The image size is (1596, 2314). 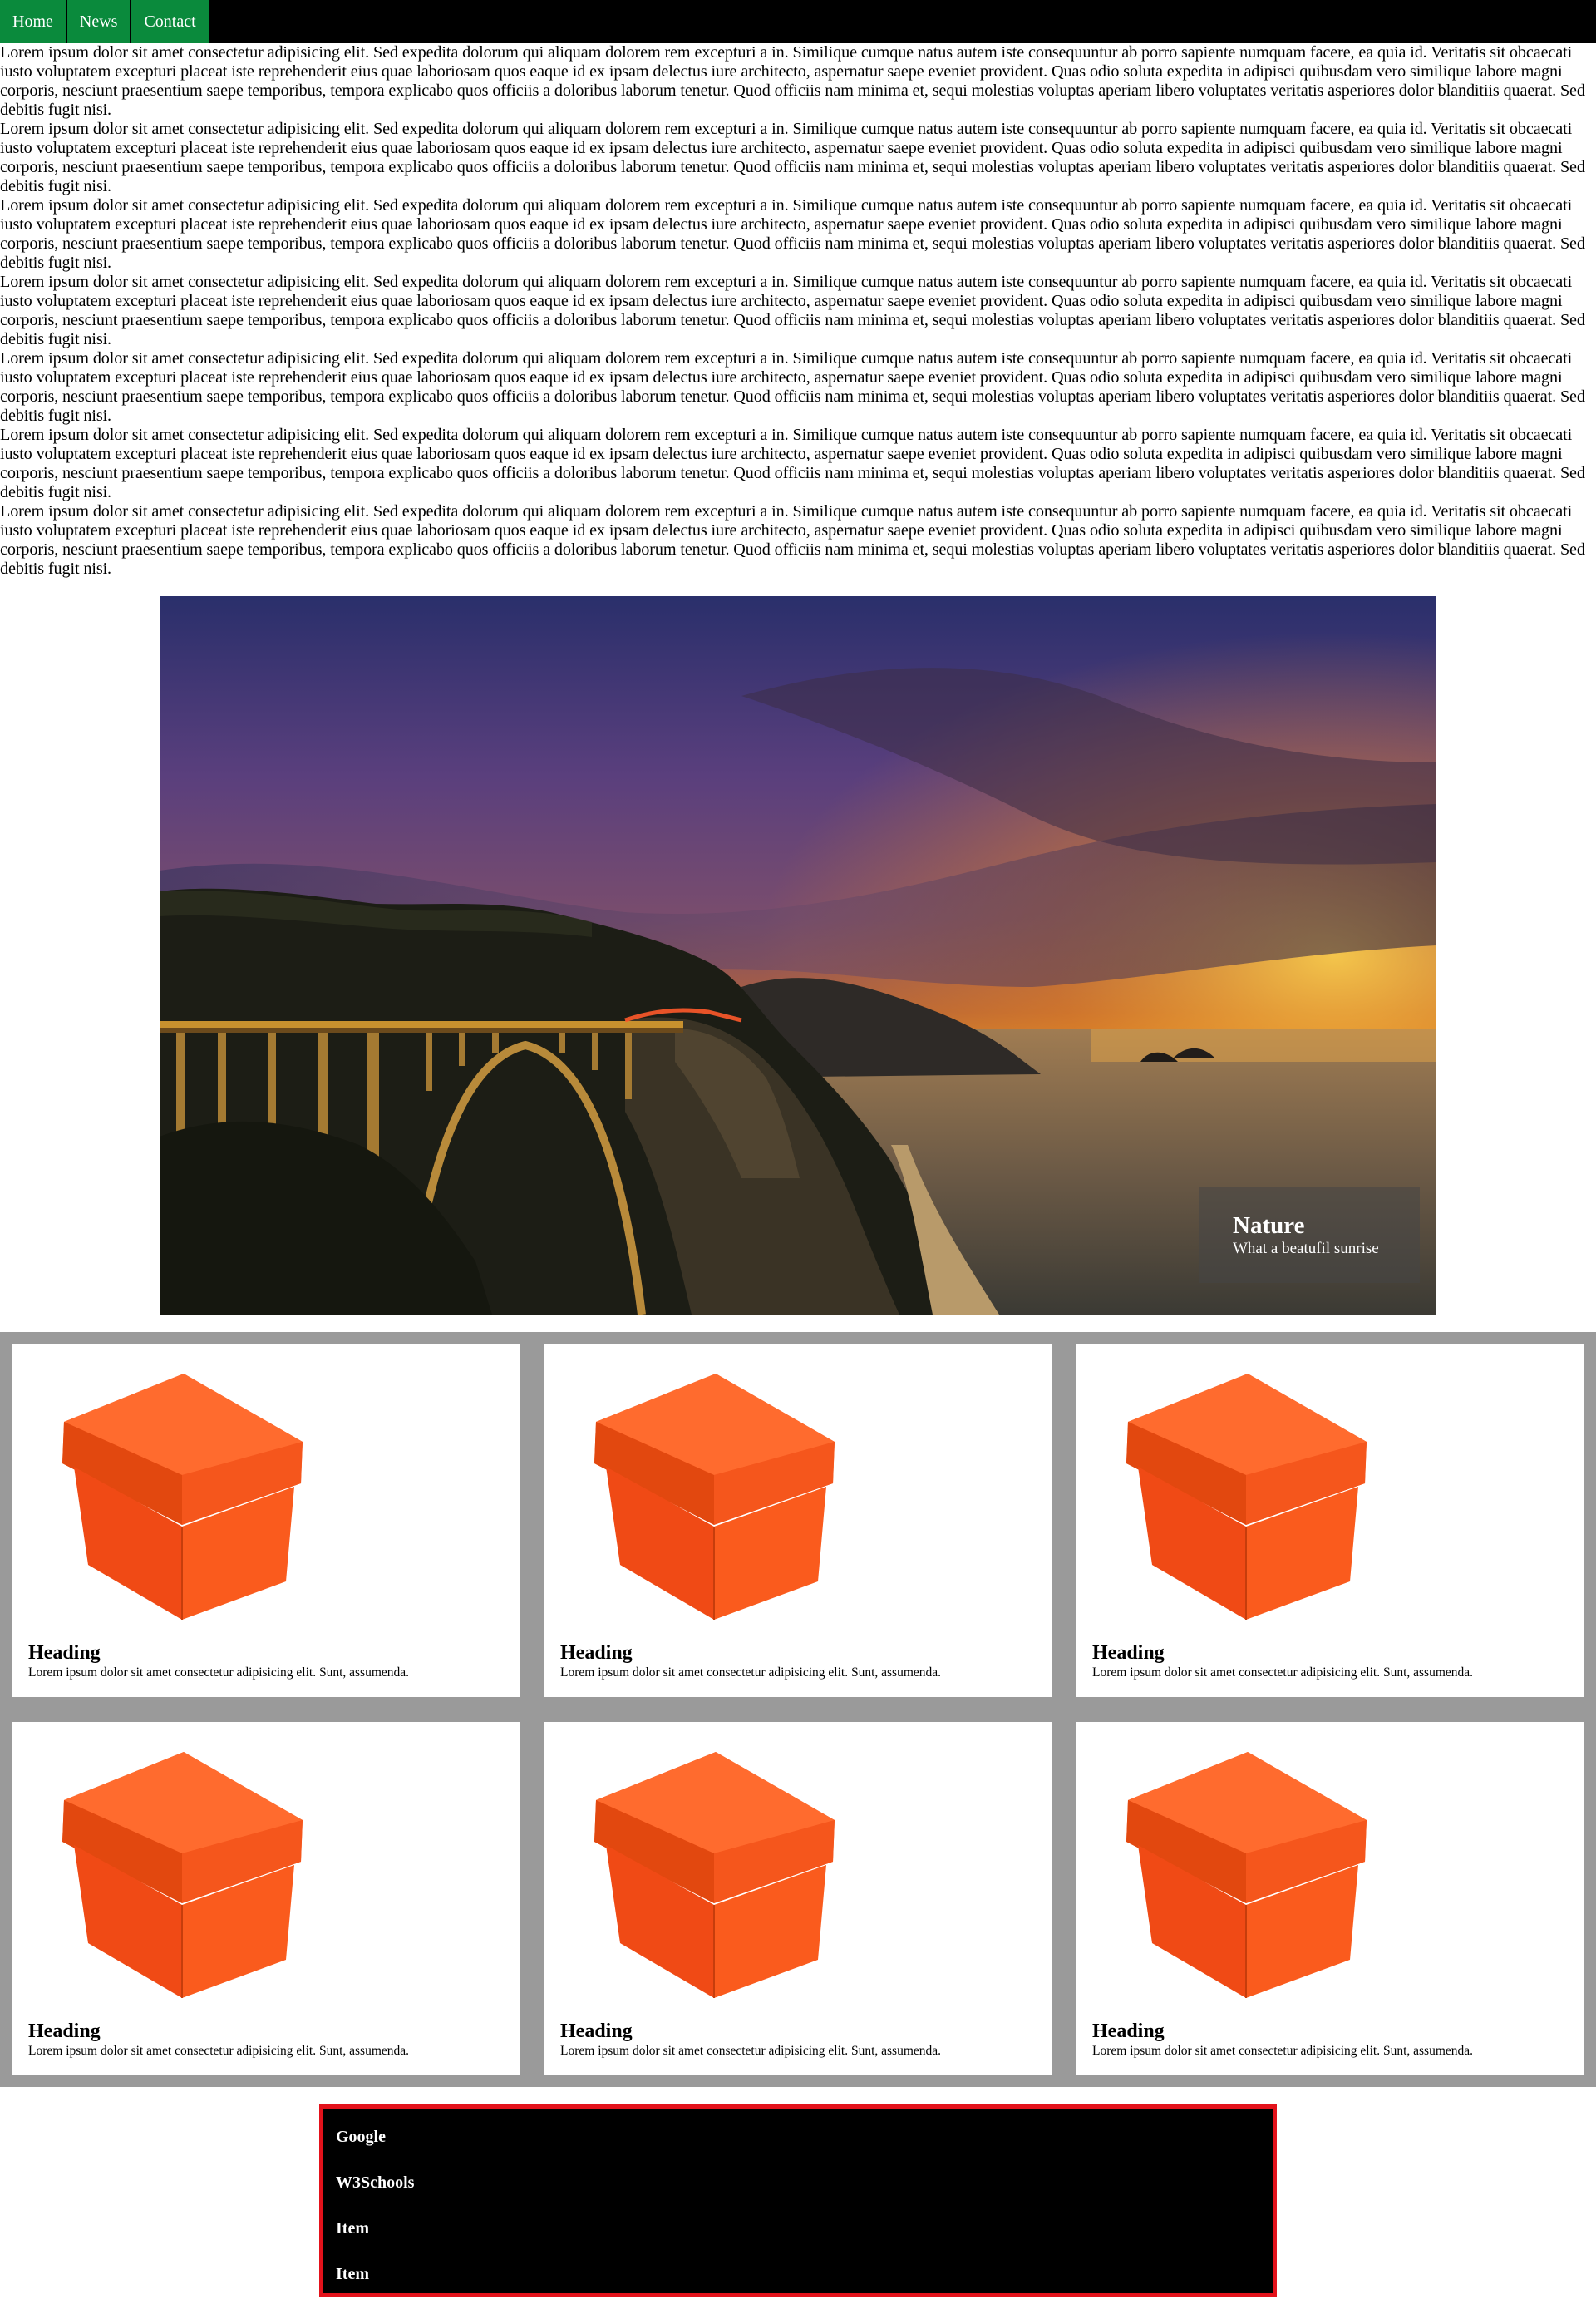 What do you see at coordinates (798, 2137) in the screenshot?
I see `link-google: Google` at bounding box center [798, 2137].